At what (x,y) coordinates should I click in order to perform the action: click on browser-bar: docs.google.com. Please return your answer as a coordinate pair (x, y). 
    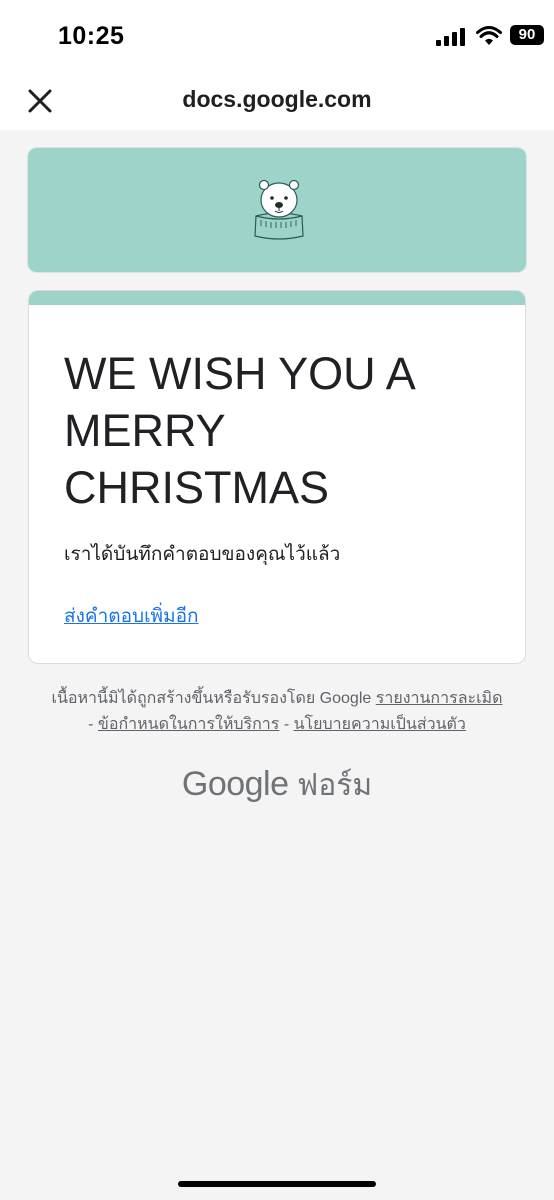
    Looking at the image, I should click on (277, 101).